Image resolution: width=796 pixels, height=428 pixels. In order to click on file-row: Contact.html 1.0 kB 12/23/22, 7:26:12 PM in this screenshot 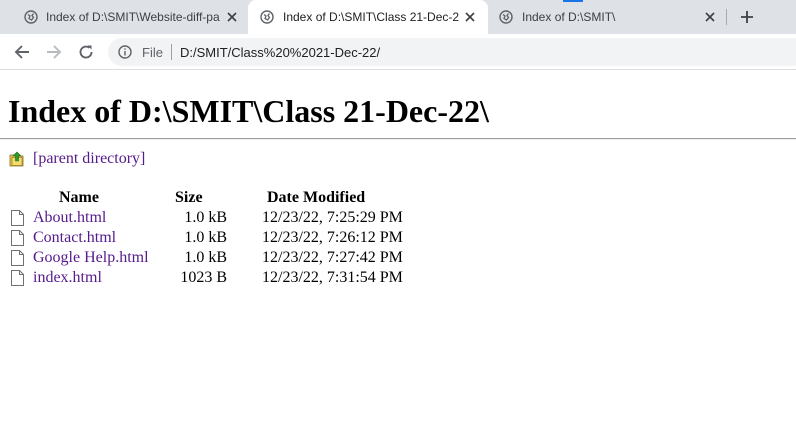, I will do `click(398, 239)`.